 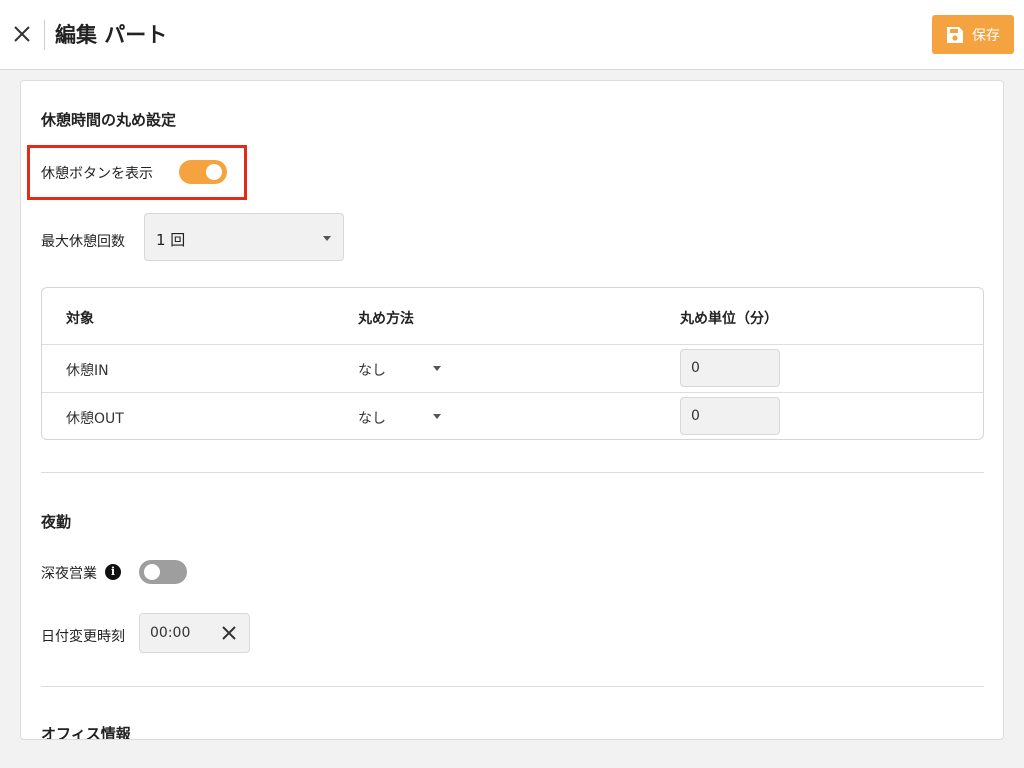 I want to click on close-icon, so click(x=22, y=34).